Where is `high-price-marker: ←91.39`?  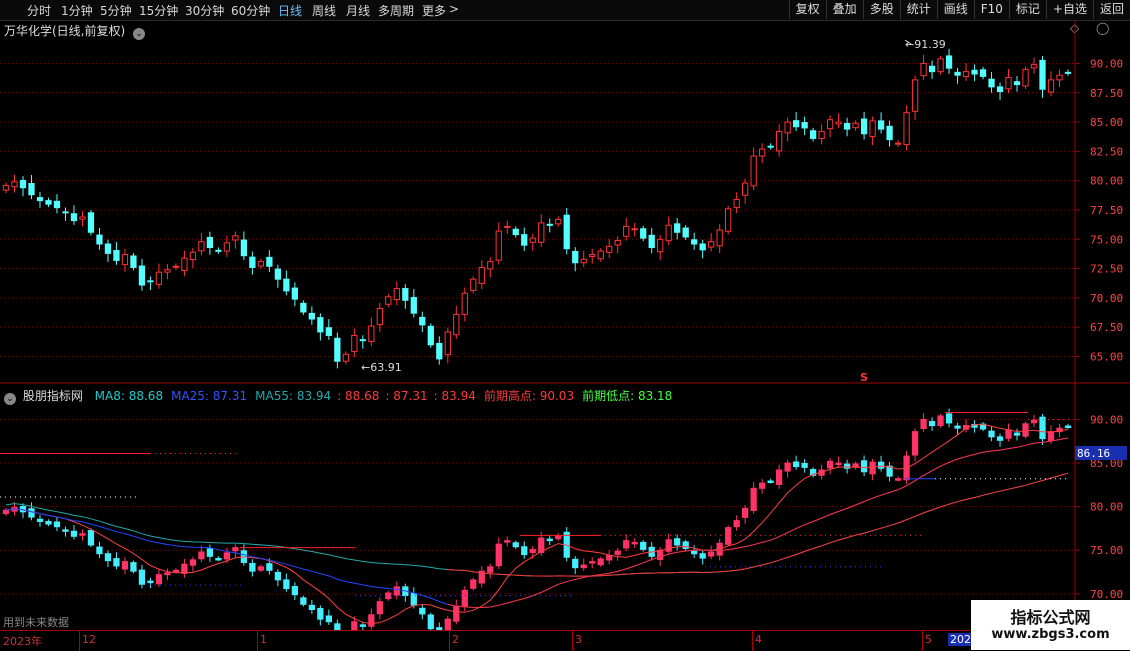 high-price-marker: ←91.39 is located at coordinates (925, 44).